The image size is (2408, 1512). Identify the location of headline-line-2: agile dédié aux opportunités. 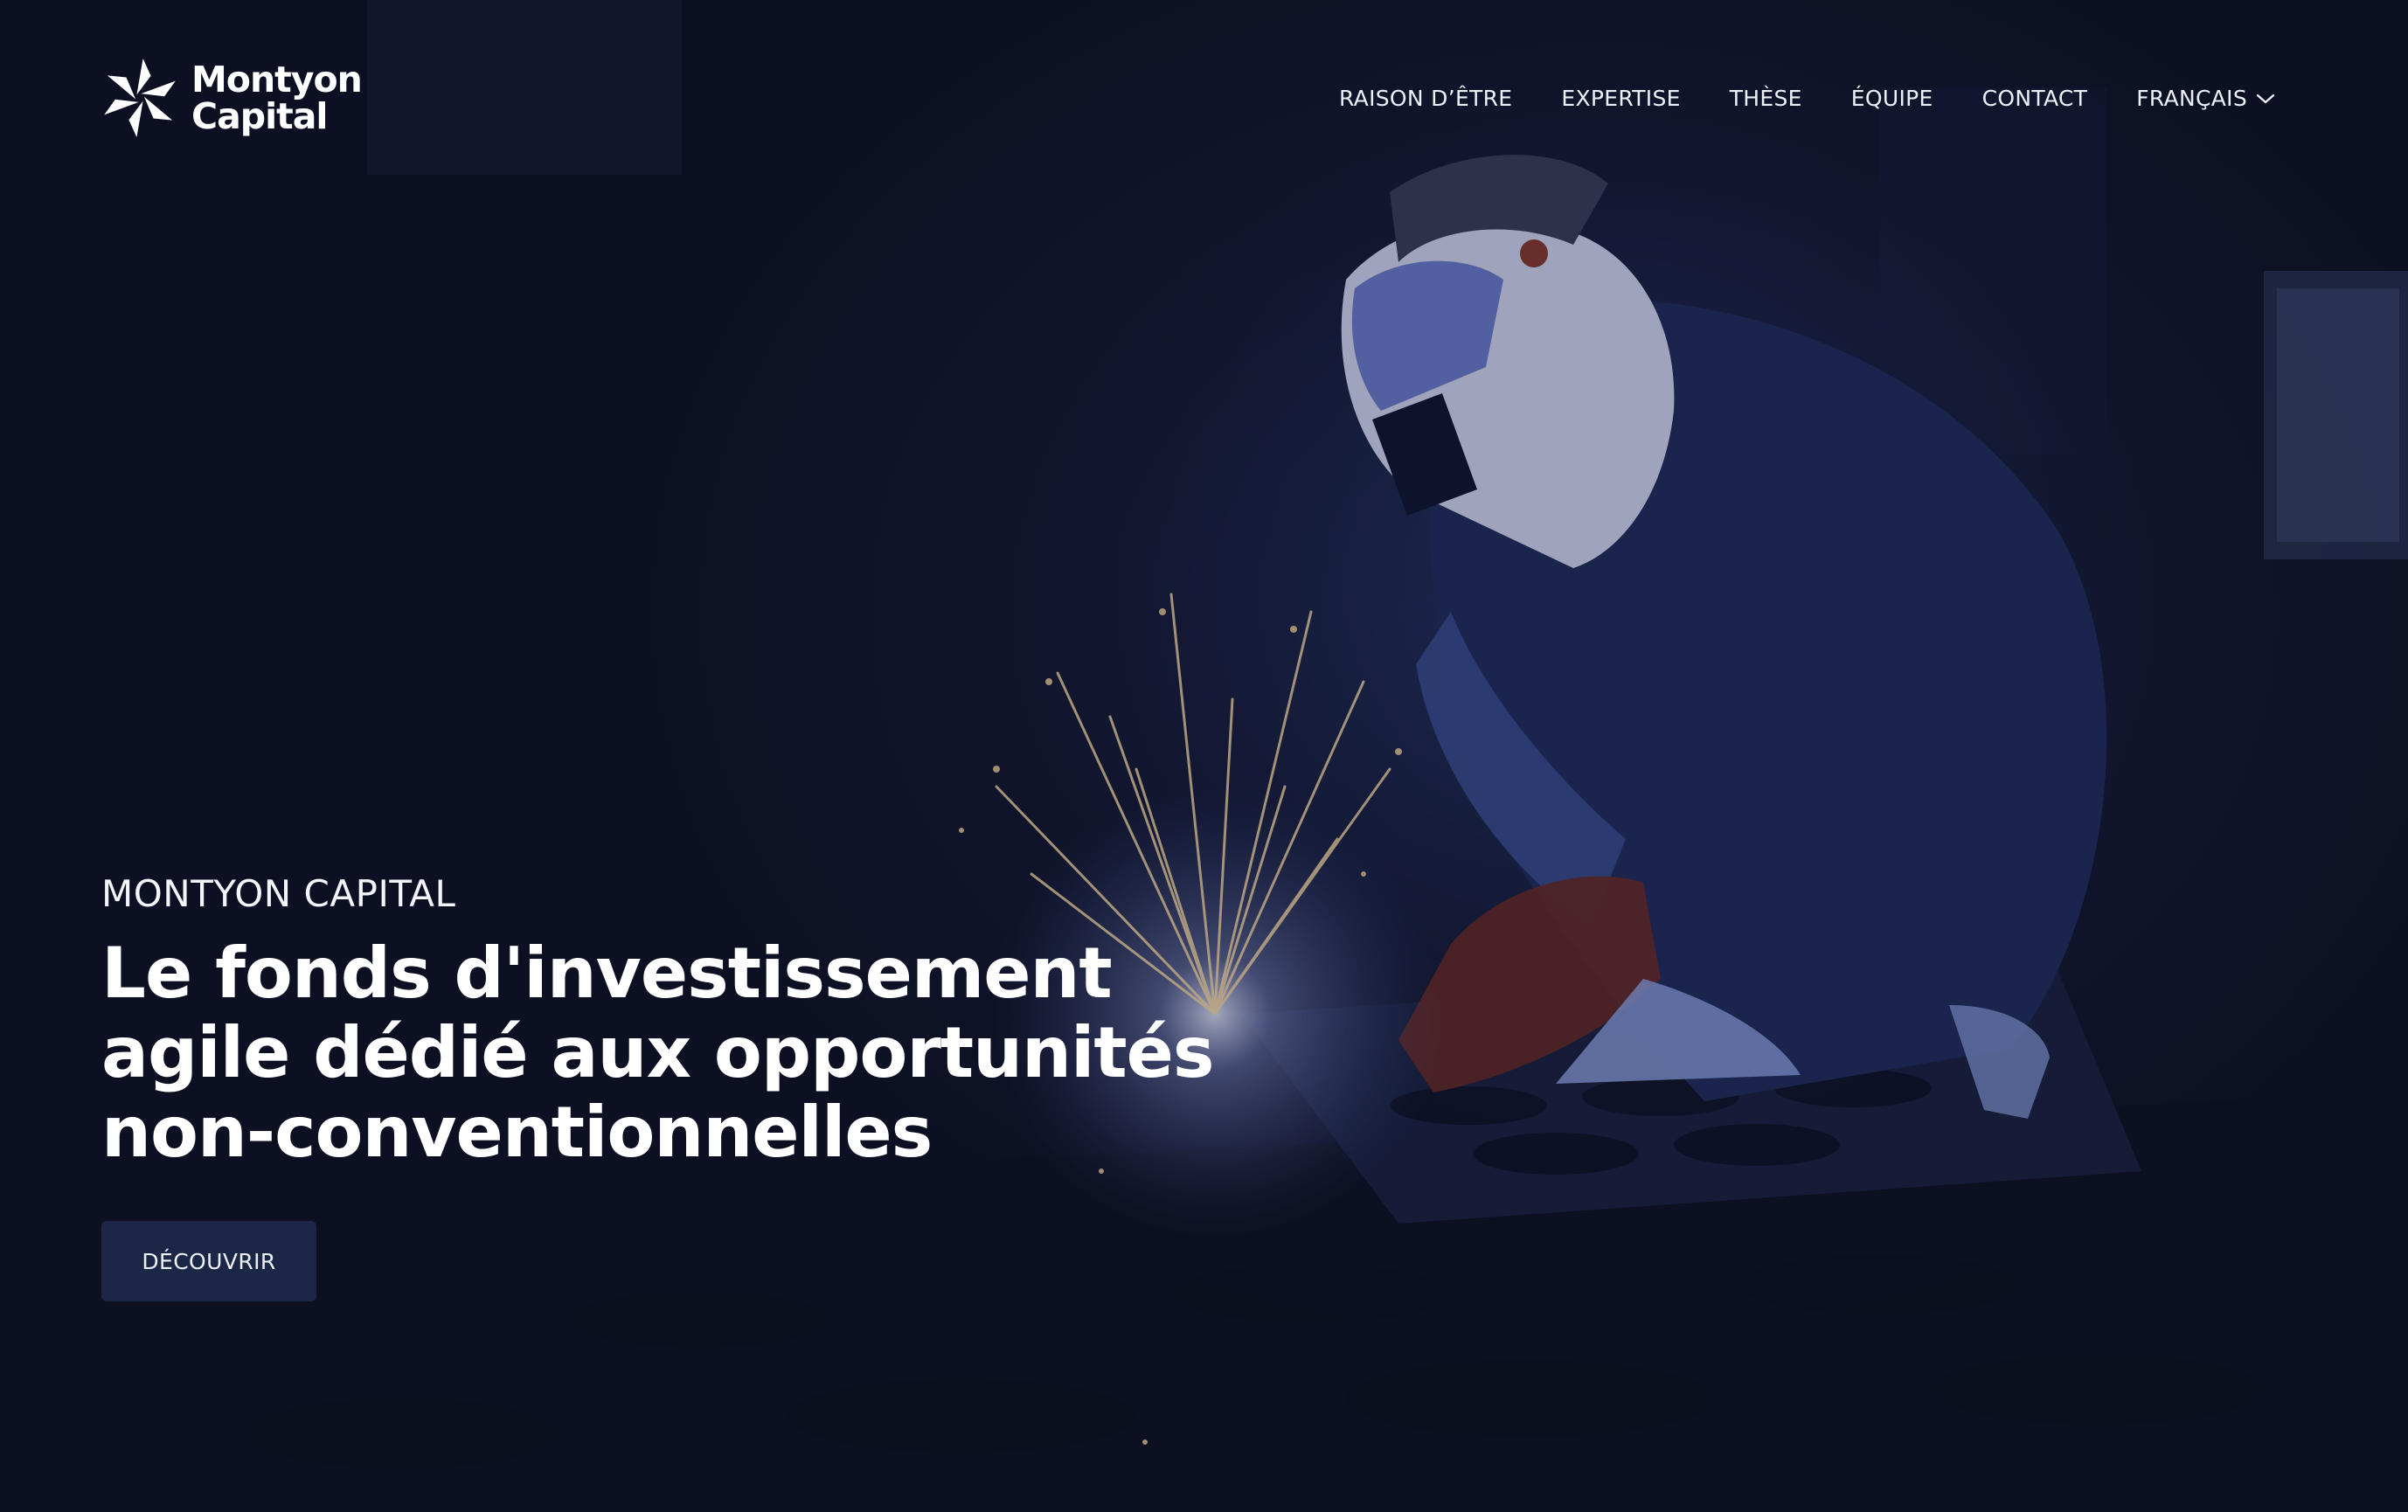
(658, 1052).